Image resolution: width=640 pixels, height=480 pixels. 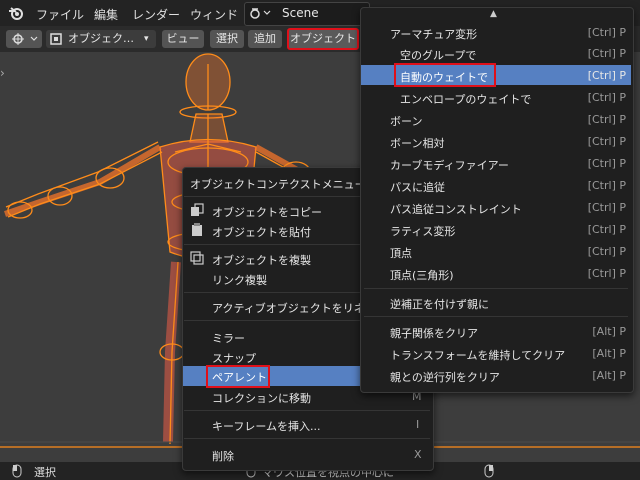 What do you see at coordinates (2, 73) in the screenshot?
I see `toolbar-expand-icon: ›` at bounding box center [2, 73].